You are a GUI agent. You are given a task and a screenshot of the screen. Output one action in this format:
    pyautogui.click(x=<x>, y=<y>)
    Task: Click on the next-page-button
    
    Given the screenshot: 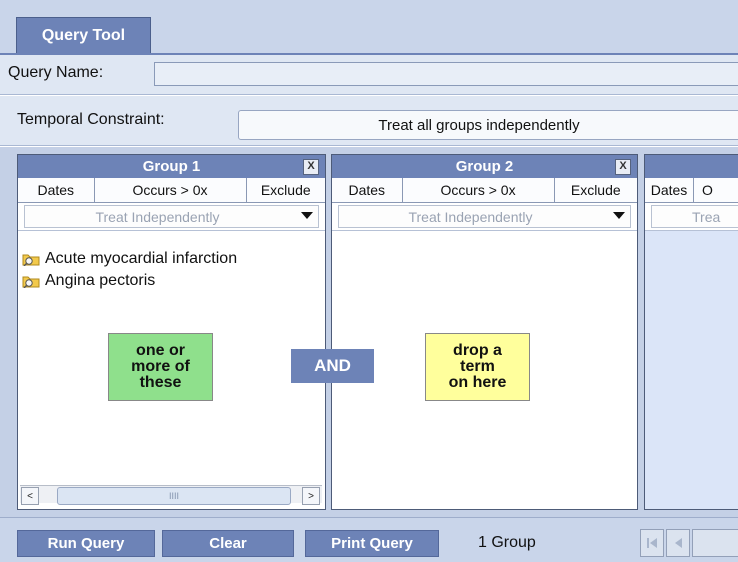 What is the action you would take?
    pyautogui.click(x=715, y=543)
    